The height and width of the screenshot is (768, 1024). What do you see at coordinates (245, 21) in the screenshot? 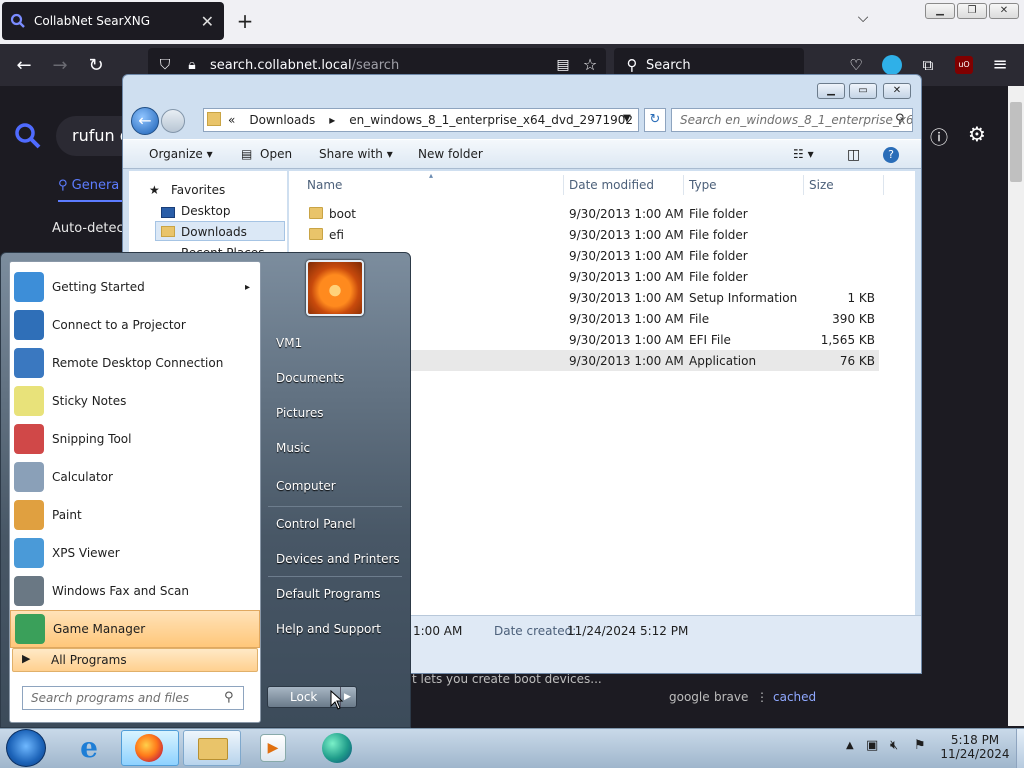
I see `new-tab-button: +` at bounding box center [245, 21].